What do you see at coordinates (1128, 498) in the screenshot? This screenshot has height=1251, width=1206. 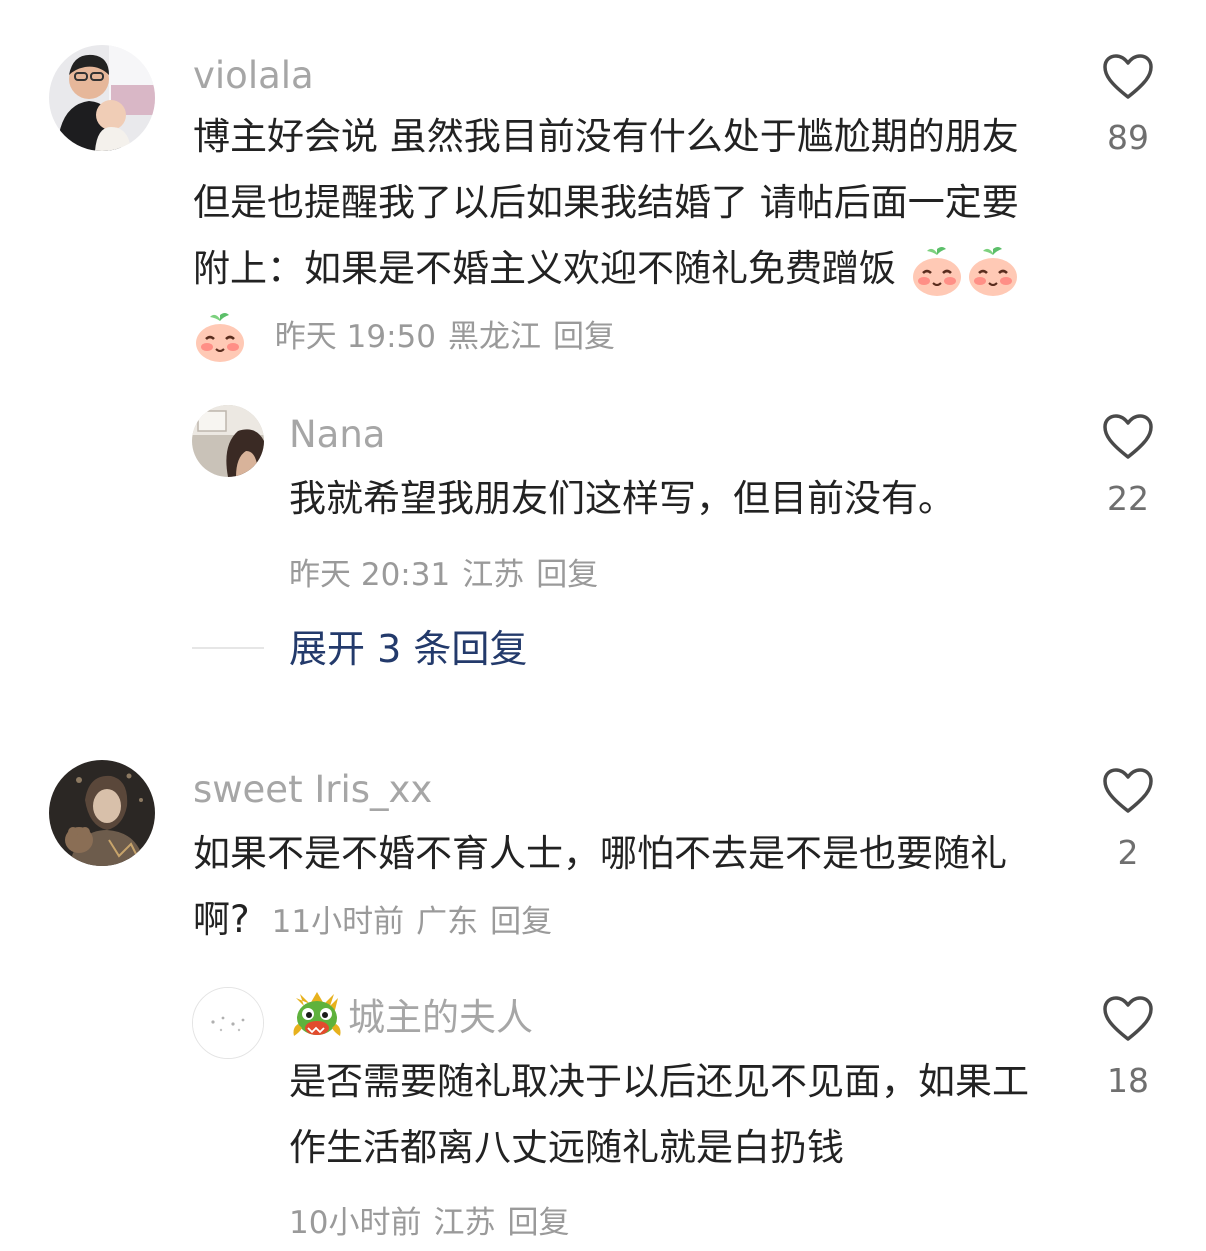 I see `like-count: 22` at bounding box center [1128, 498].